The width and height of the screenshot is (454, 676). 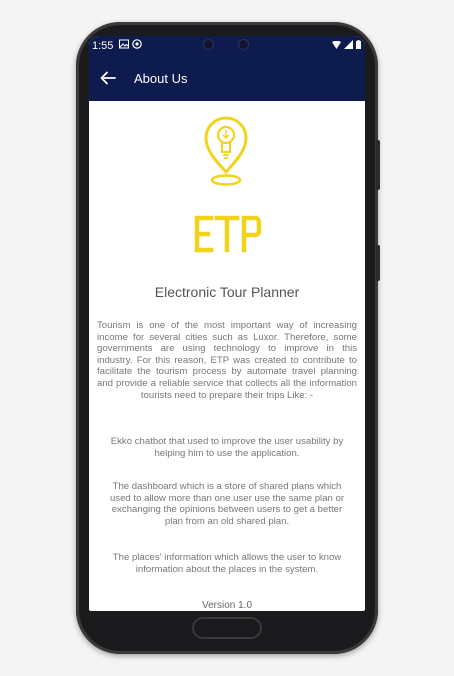 What do you see at coordinates (108, 78) in the screenshot?
I see `arrow-left-icon` at bounding box center [108, 78].